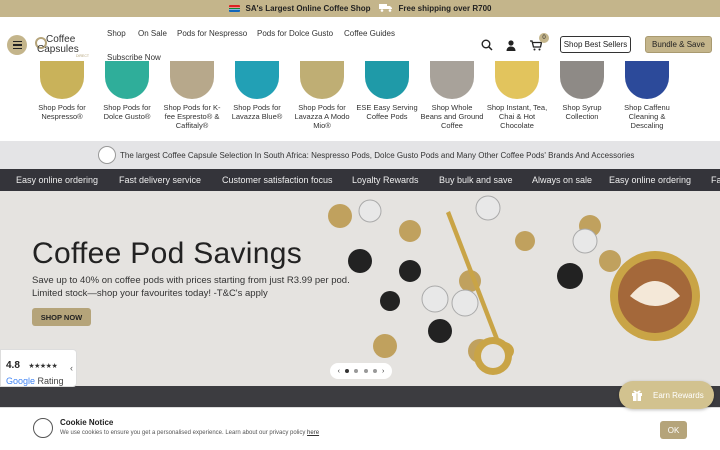 The width and height of the screenshot is (720, 450). Describe the element at coordinates (715, 180) in the screenshot. I see `ticker-item: Fa` at that location.